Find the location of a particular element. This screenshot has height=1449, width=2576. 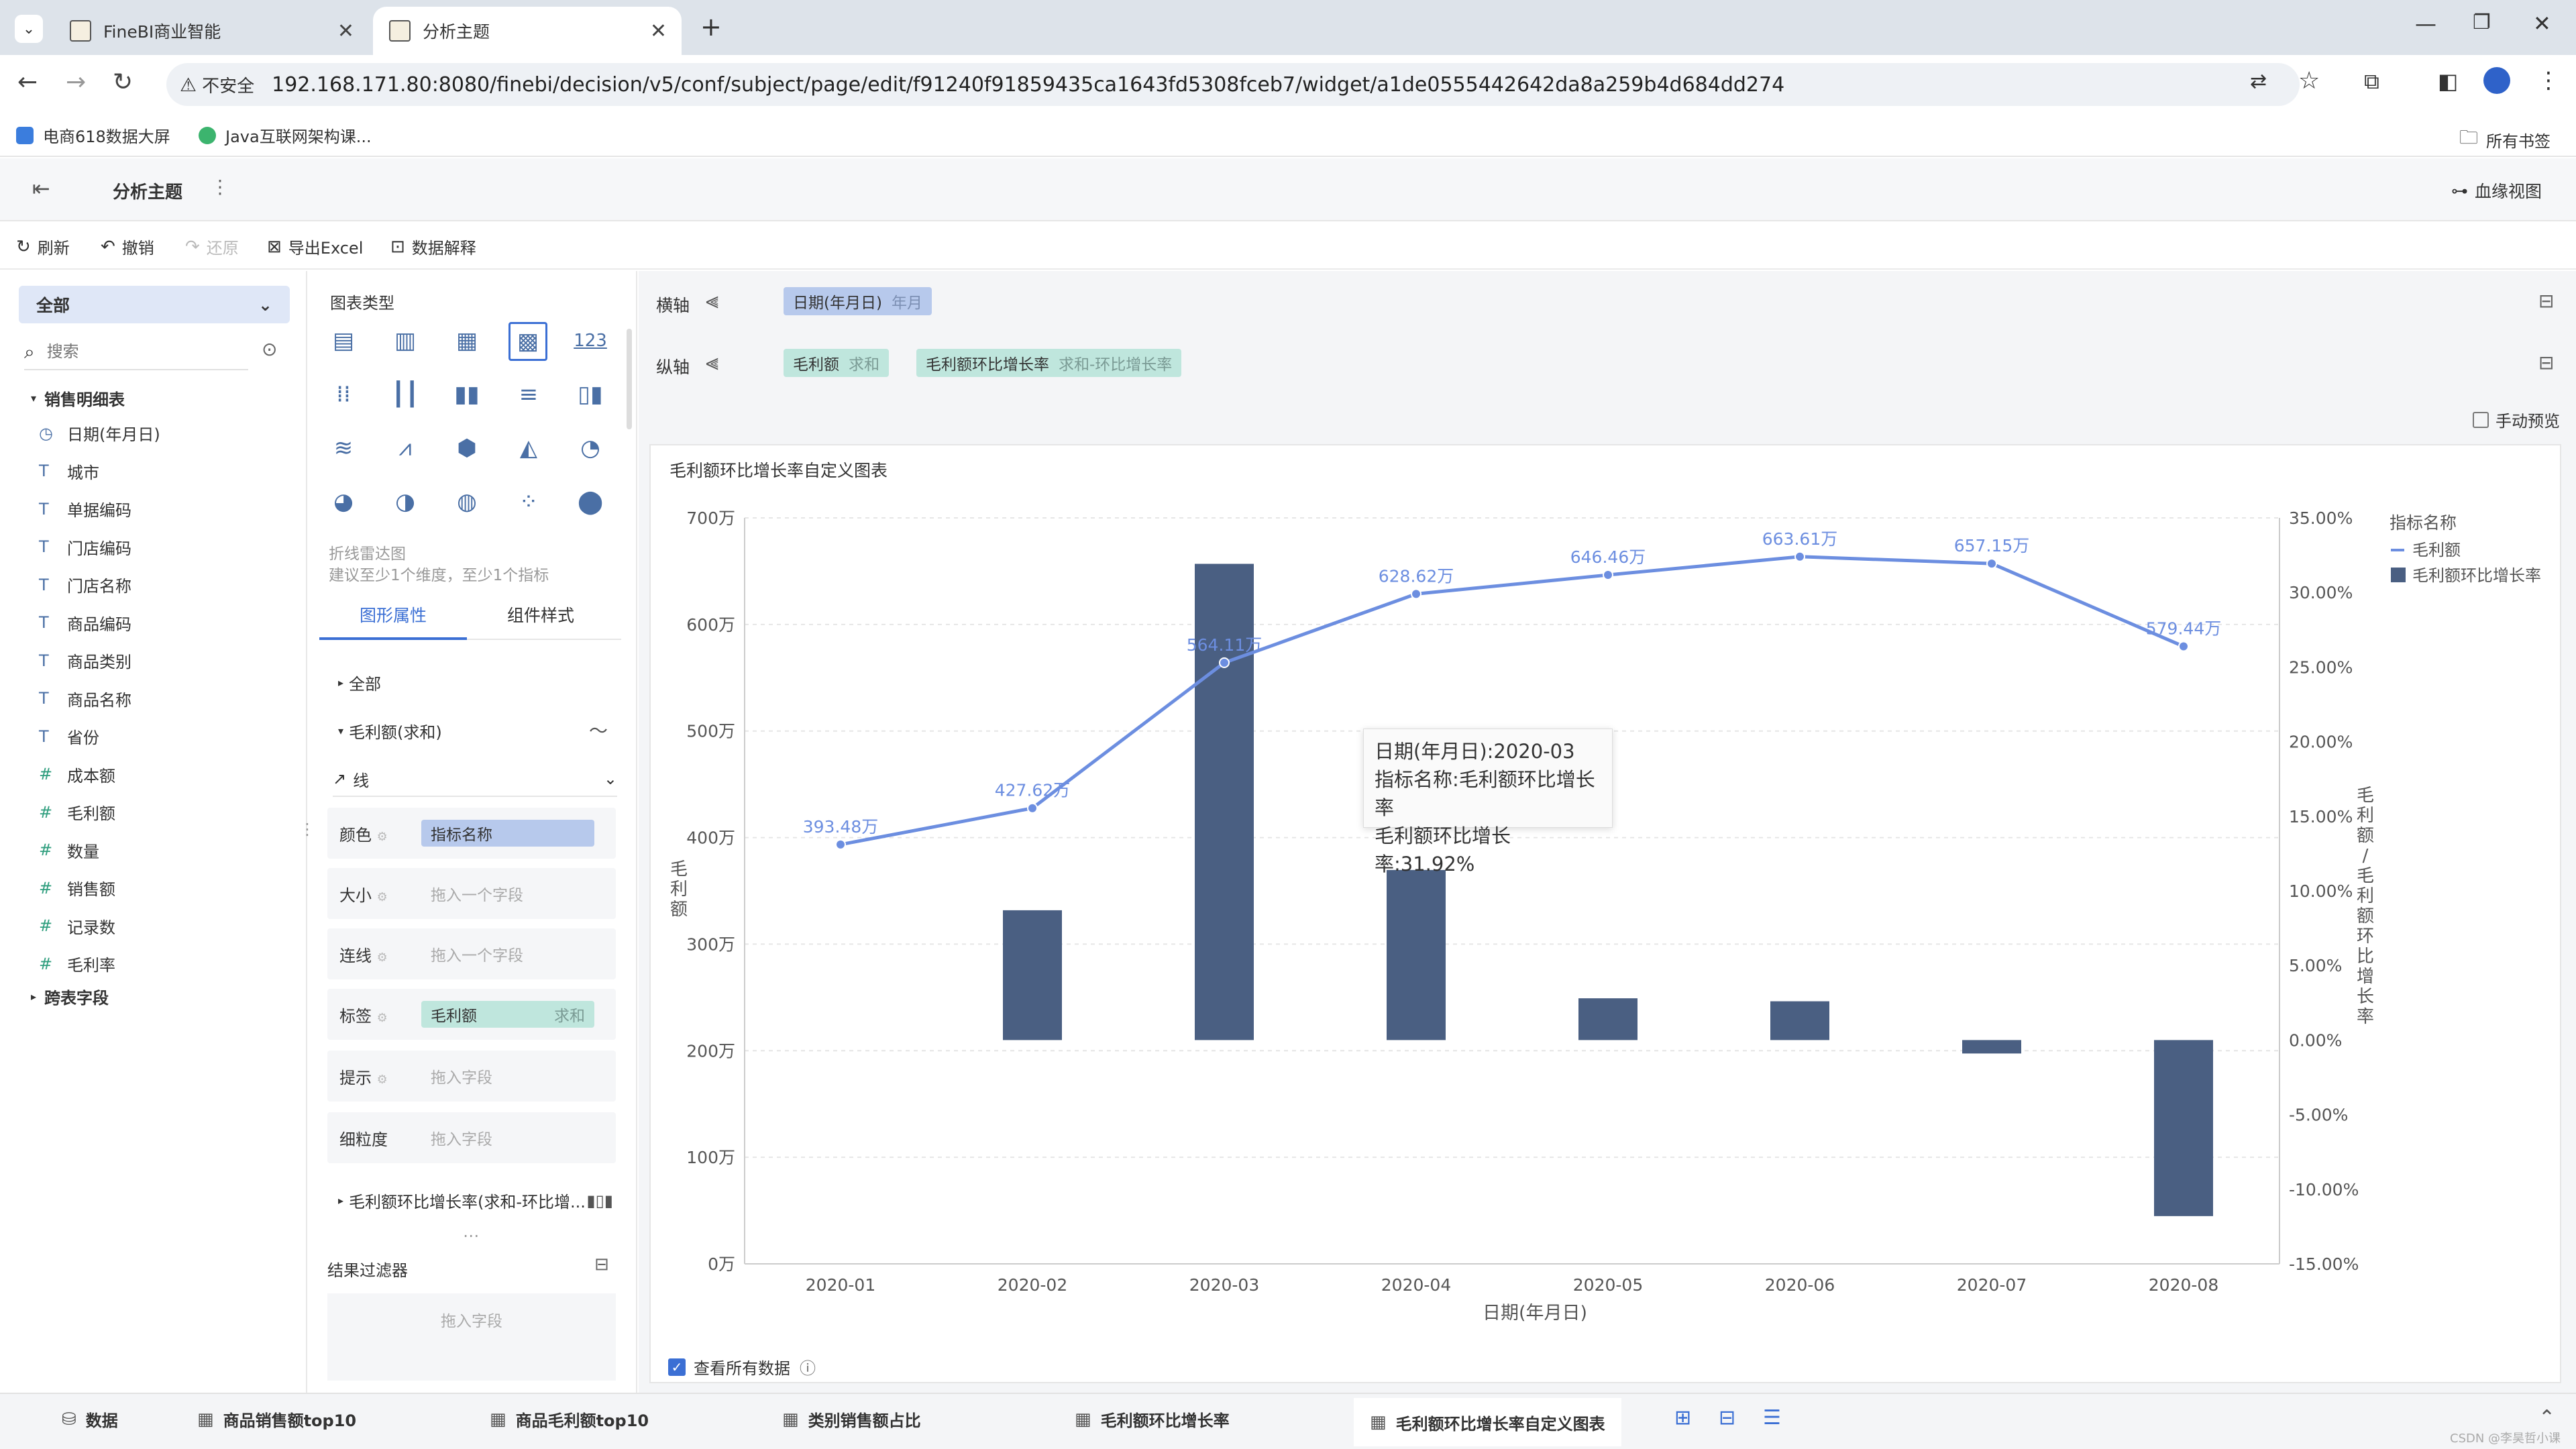

chart-type-option-icon: ▩ is located at coordinates (527, 341).